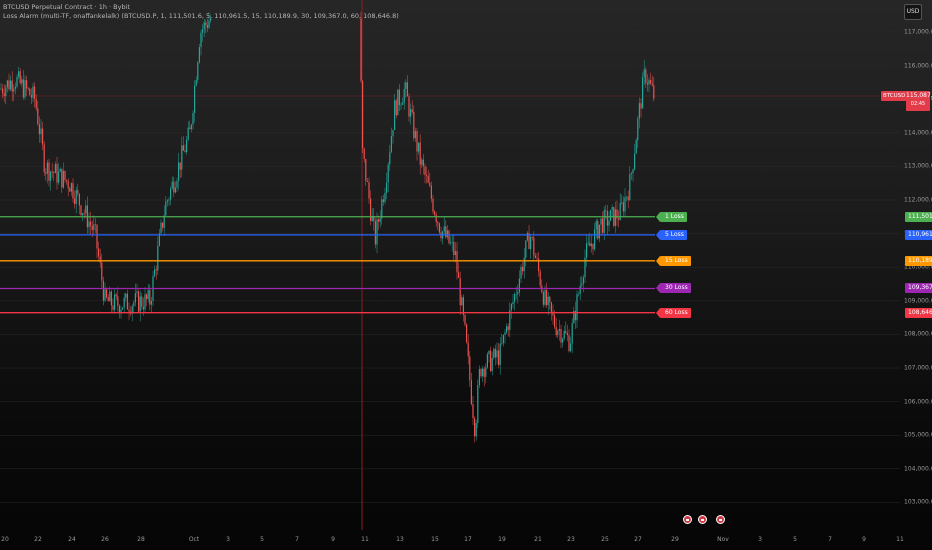 The image size is (932, 550). Describe the element at coordinates (918, 301) in the screenshot. I see `price-tick: 109,000.0` at that location.